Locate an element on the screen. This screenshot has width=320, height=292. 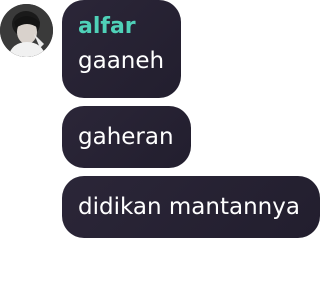
profile-photo-icon is located at coordinates (26, 30).